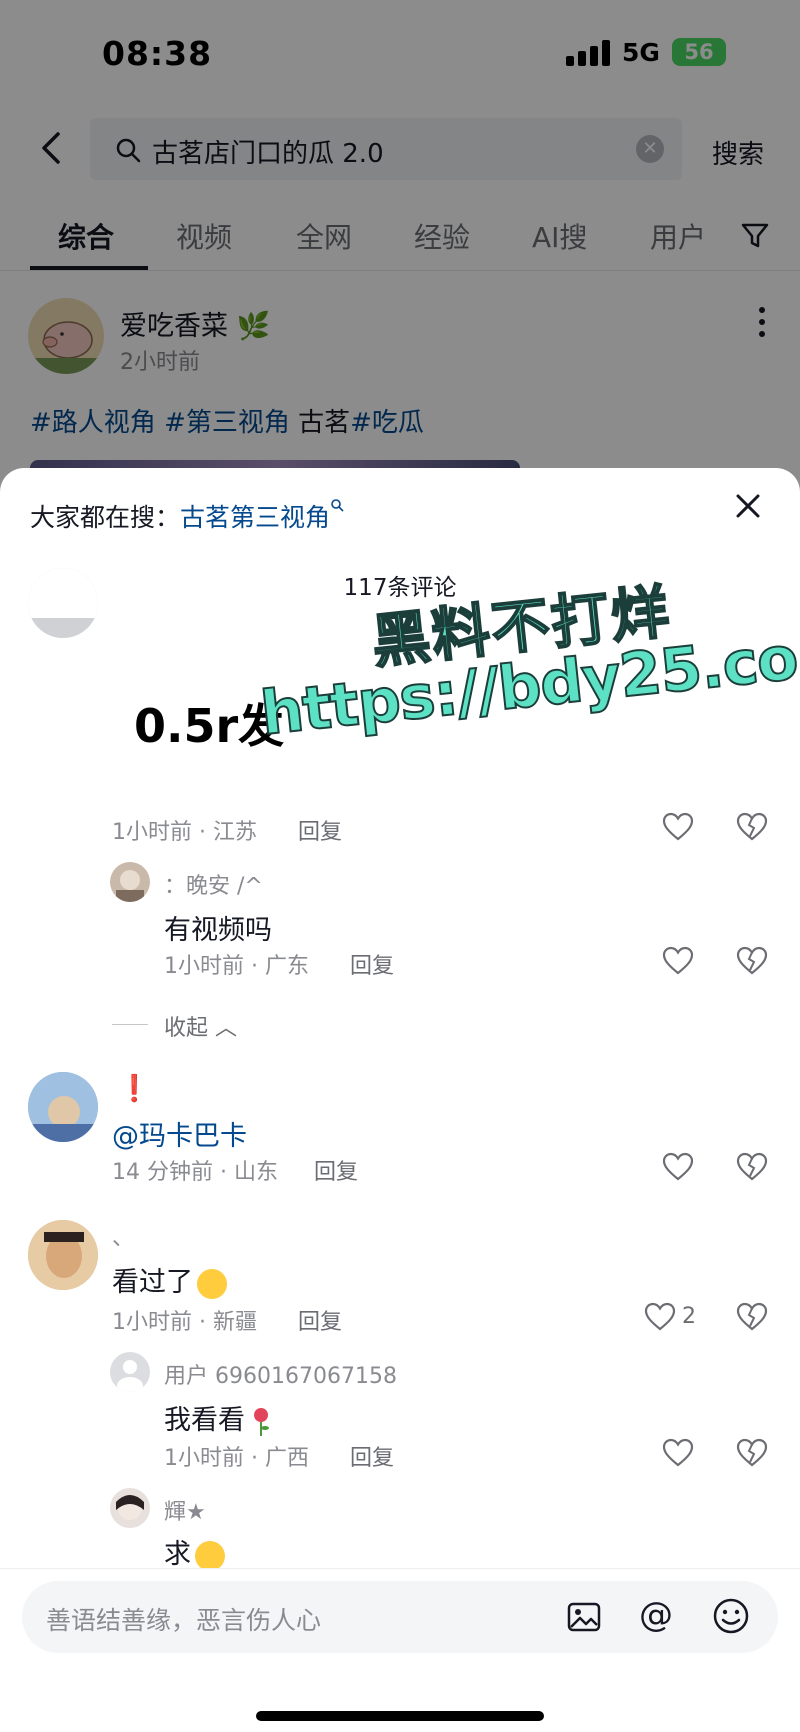 This screenshot has width=800, height=1732. What do you see at coordinates (210, 1555) in the screenshot?
I see `pleading-emoji-icon` at bounding box center [210, 1555].